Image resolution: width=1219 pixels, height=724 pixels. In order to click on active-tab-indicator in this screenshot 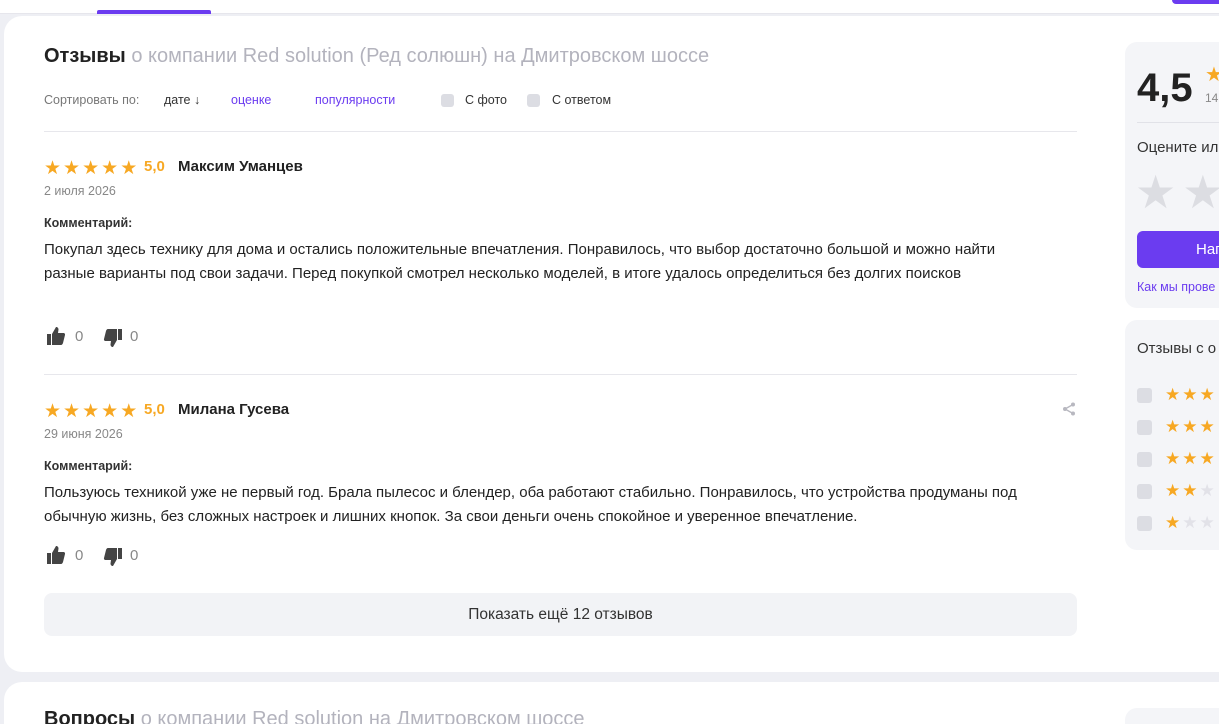, I will do `click(154, 12)`.